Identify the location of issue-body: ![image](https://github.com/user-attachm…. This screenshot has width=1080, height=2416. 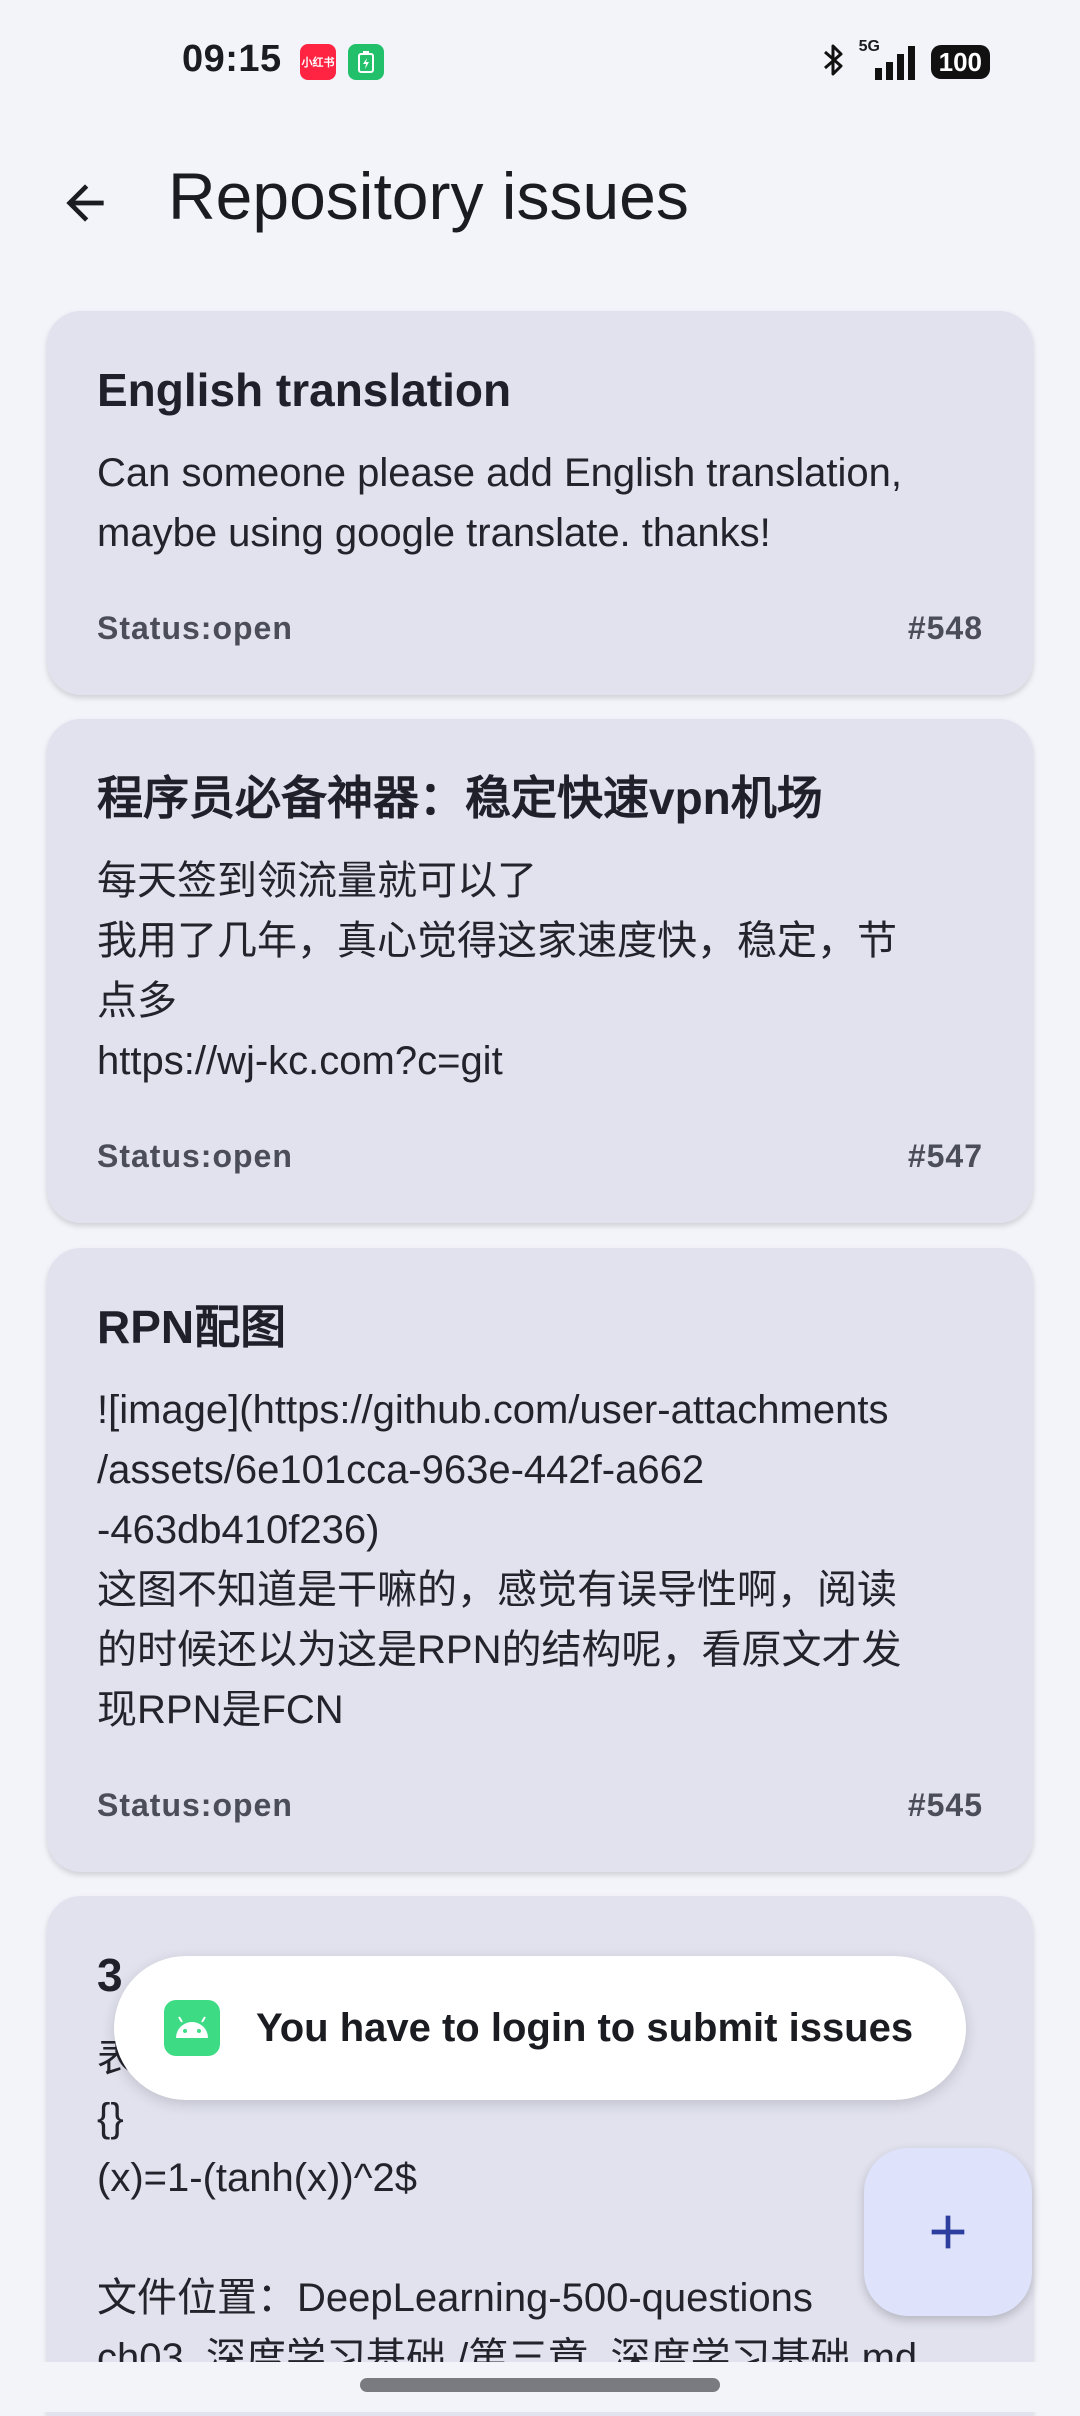
(499, 1559).